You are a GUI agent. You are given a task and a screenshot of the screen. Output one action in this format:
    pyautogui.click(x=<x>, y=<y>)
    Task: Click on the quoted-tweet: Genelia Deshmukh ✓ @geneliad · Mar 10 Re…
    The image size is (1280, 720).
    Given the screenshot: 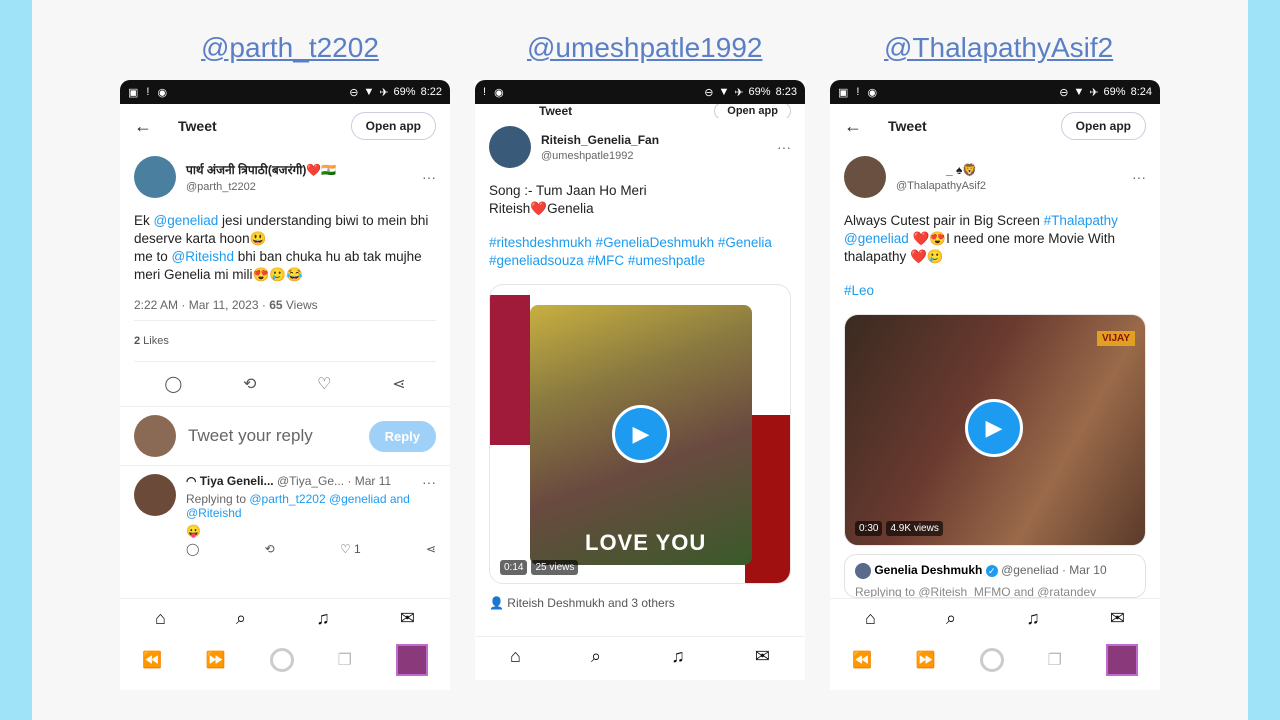 What is the action you would take?
    pyautogui.click(x=995, y=576)
    